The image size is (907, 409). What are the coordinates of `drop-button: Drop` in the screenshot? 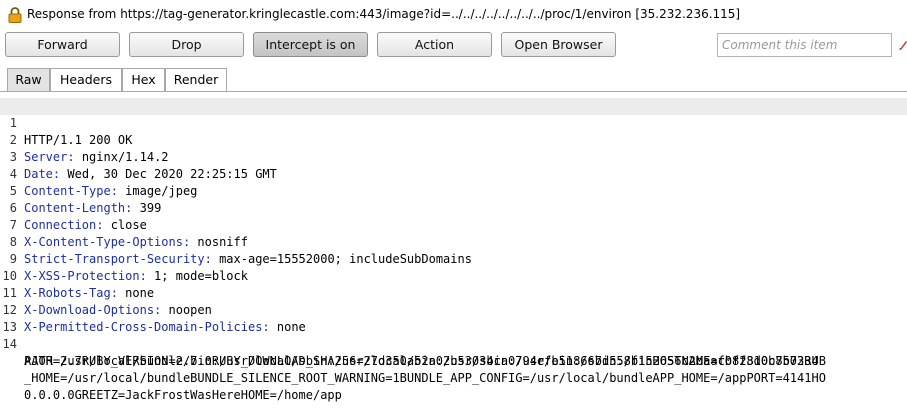 It's located at (186, 44).